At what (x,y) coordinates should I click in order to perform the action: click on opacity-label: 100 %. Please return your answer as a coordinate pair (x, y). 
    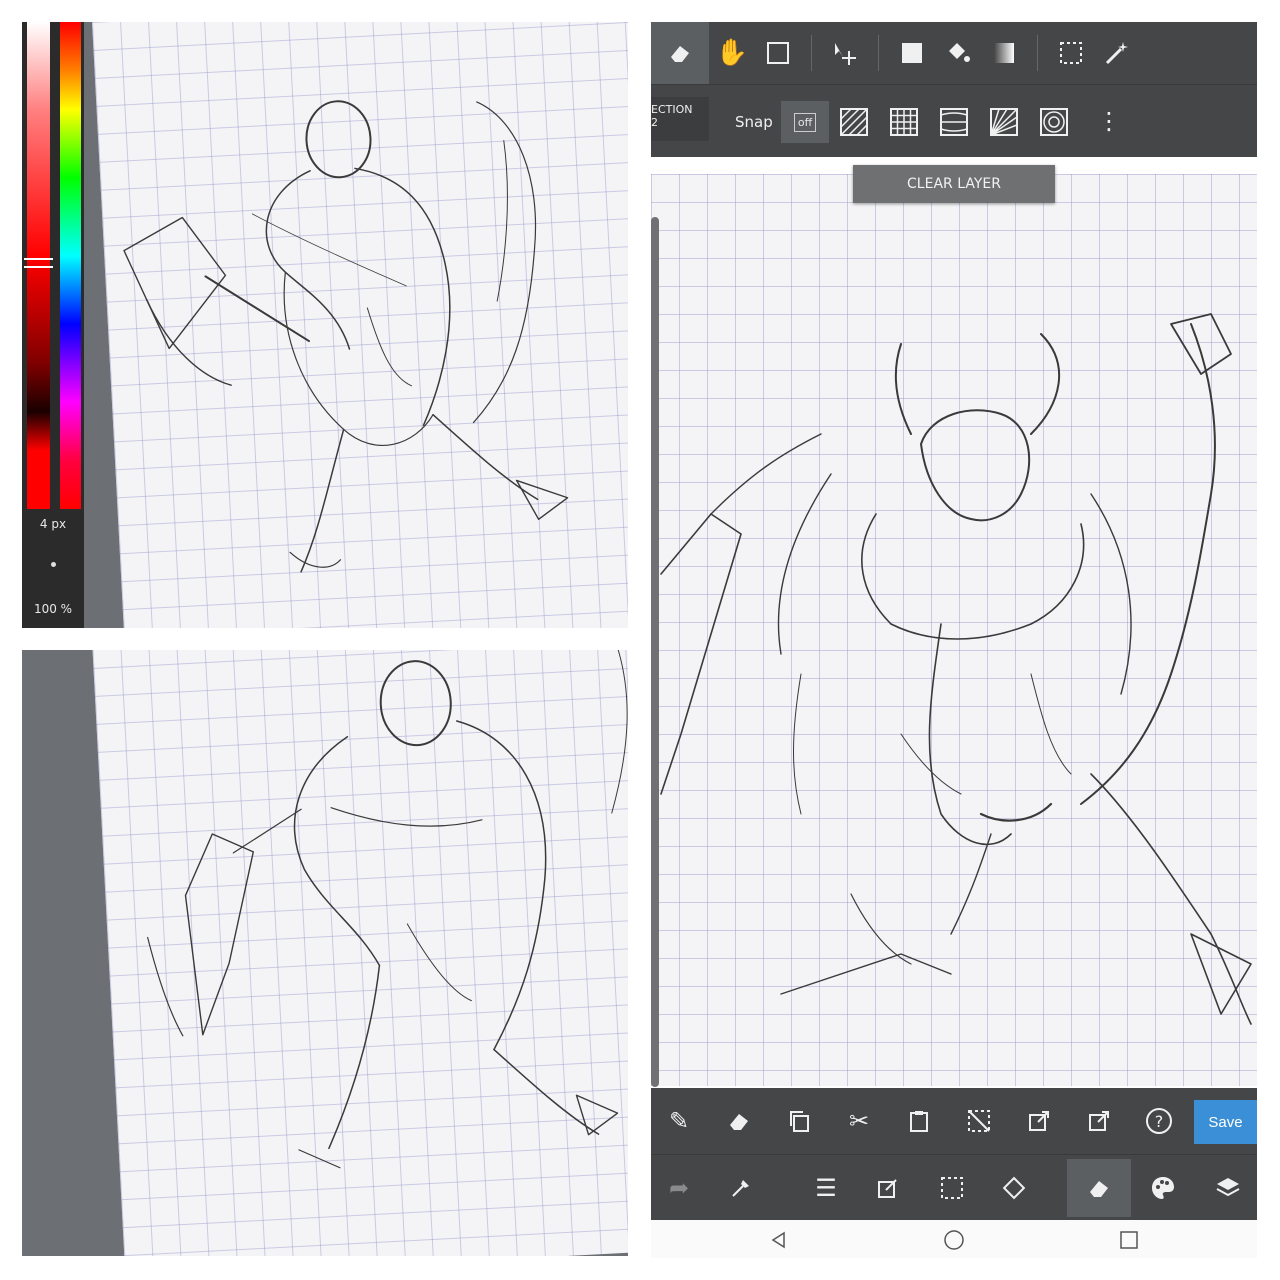
    Looking at the image, I should click on (53, 609).